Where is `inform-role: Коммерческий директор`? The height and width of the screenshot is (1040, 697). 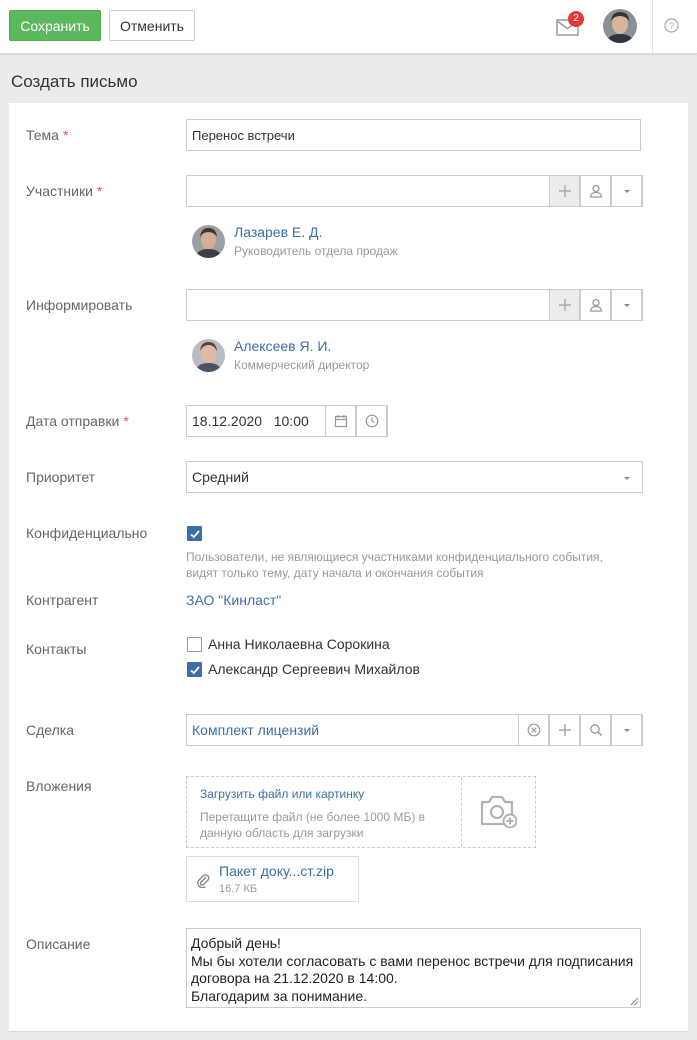 inform-role: Коммерческий директор is located at coordinates (302, 365).